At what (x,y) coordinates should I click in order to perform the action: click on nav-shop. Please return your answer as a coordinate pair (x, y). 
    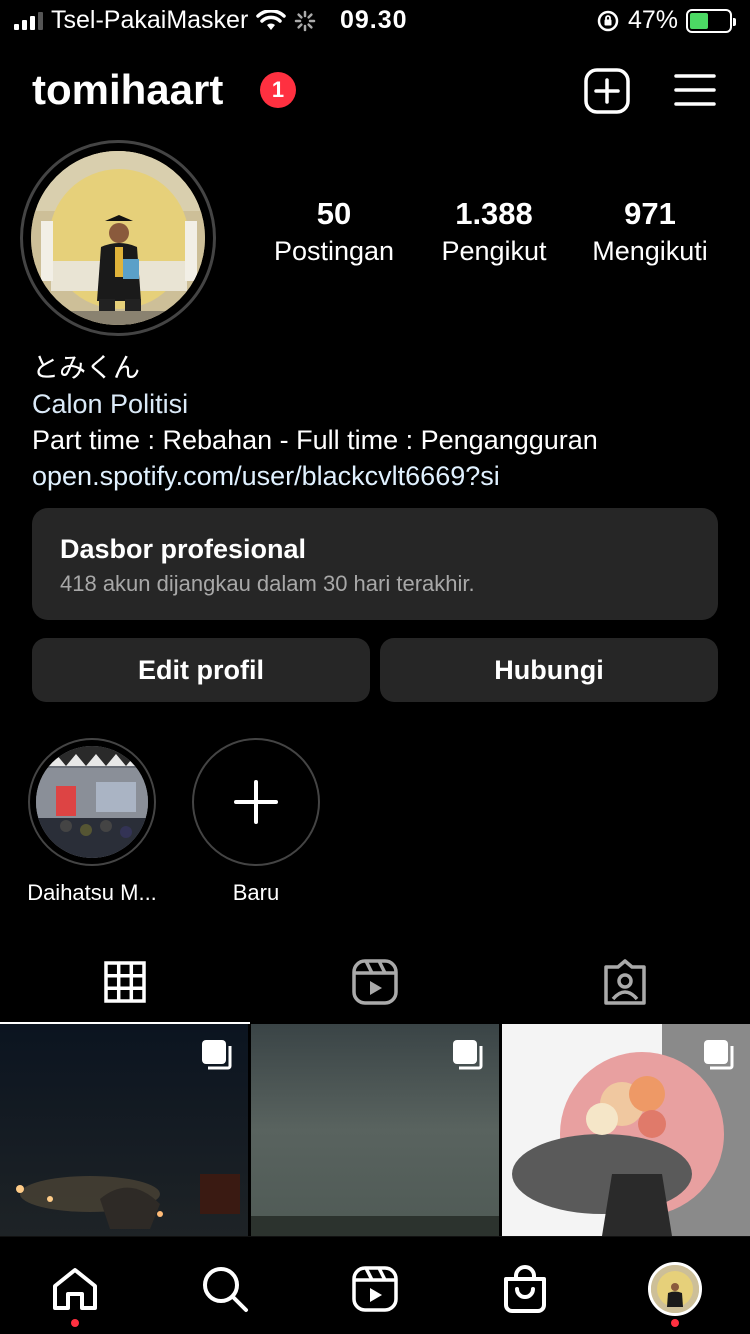
    Looking at the image, I should click on (525, 1289).